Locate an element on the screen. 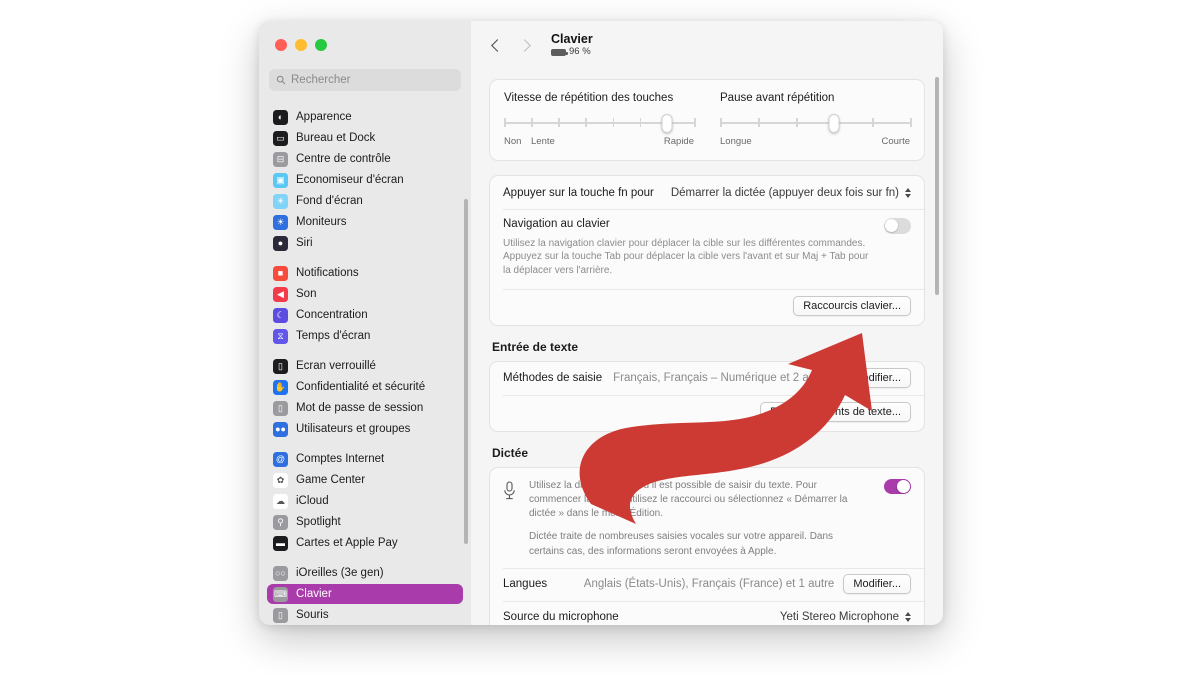  delay-repeat-slider is located at coordinates (816, 123).